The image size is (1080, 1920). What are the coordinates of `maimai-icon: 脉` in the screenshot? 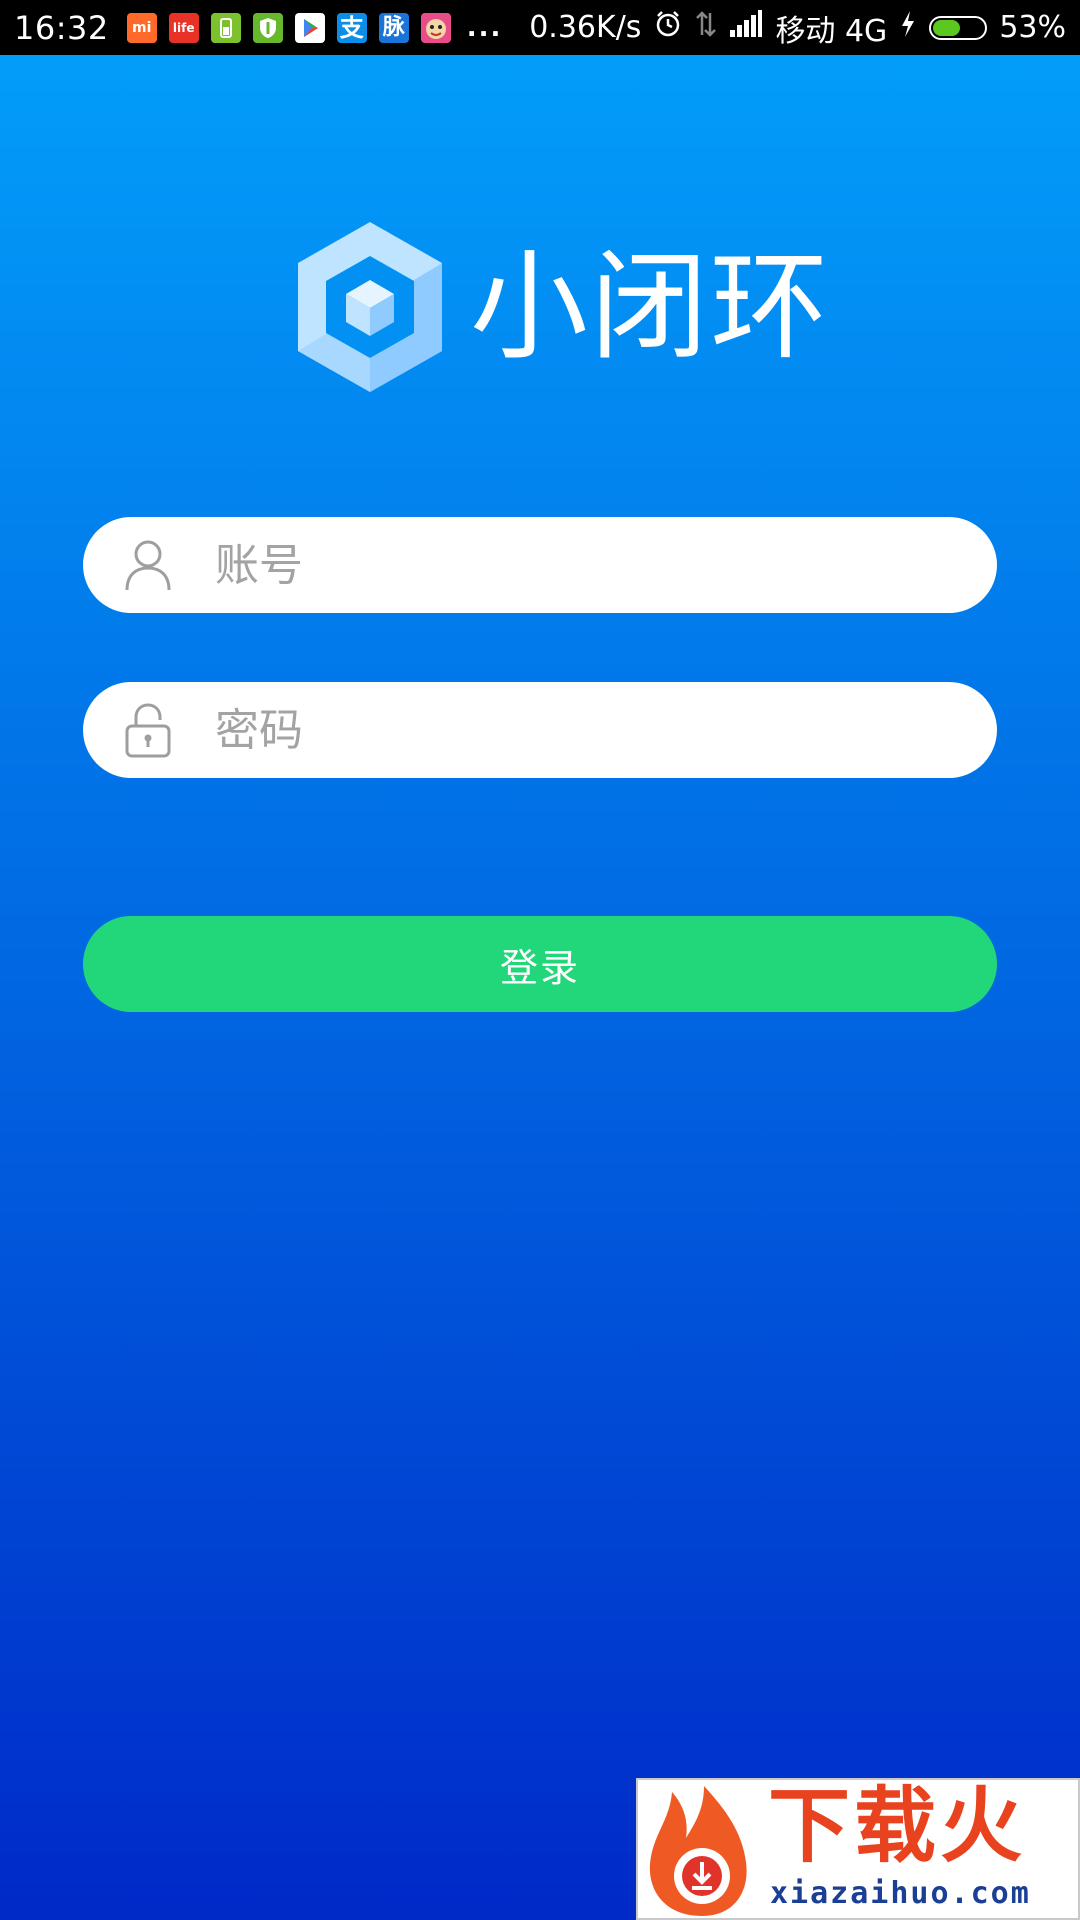 It's located at (393, 27).